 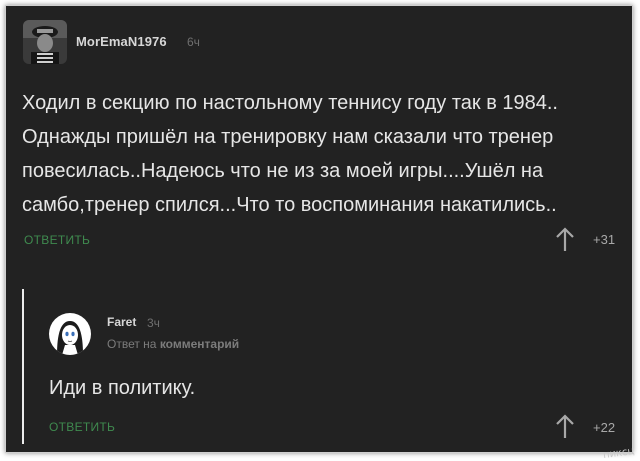 I want to click on reply-to-link: комментарий, so click(x=199, y=344).